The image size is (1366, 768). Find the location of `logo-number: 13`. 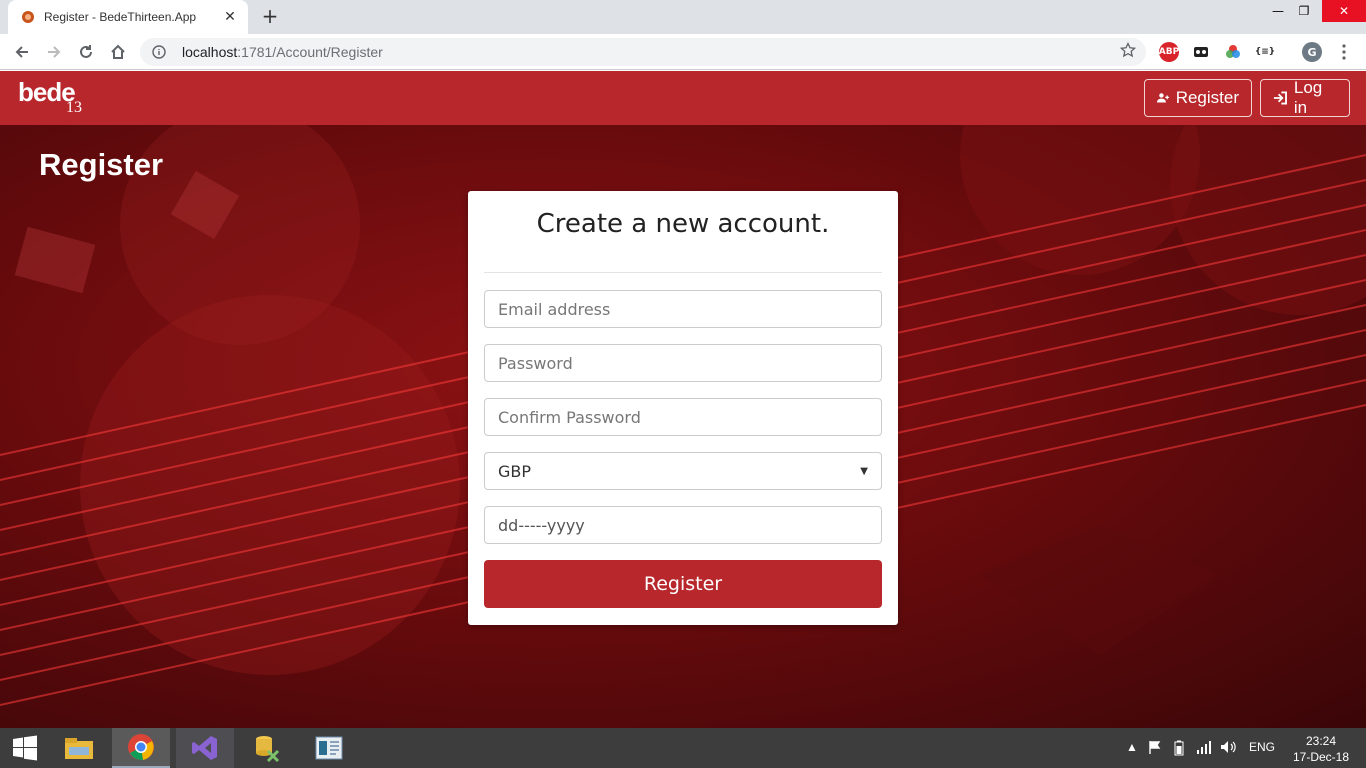

logo-number: 13 is located at coordinates (74, 107).